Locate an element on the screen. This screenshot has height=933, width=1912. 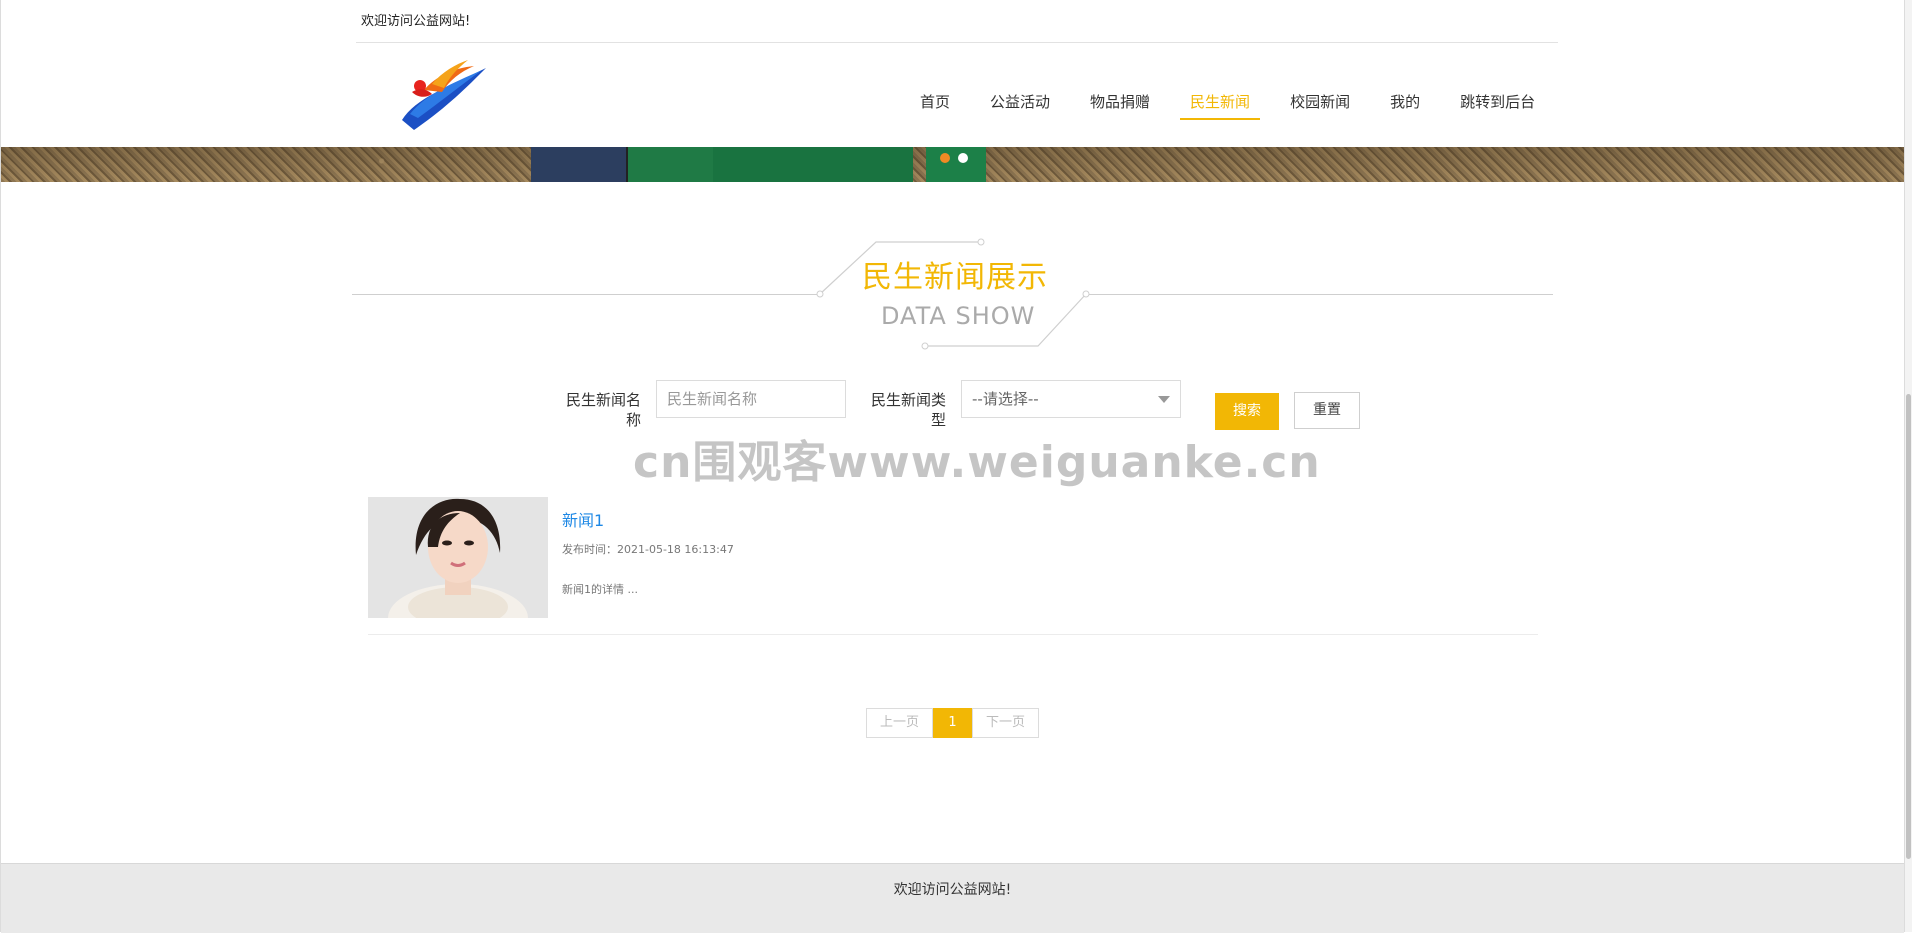
main-nav: 首页 公益活动 物品捐赠 民生新闻 校园新闻 我的 跳转到后台 is located at coordinates (1227, 106).